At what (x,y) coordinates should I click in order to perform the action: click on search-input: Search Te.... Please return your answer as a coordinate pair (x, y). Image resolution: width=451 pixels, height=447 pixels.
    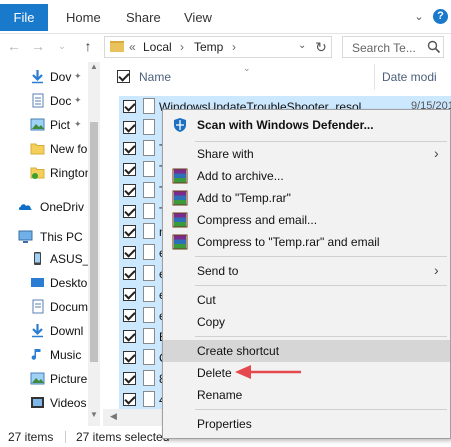
    Looking at the image, I should click on (384, 48).